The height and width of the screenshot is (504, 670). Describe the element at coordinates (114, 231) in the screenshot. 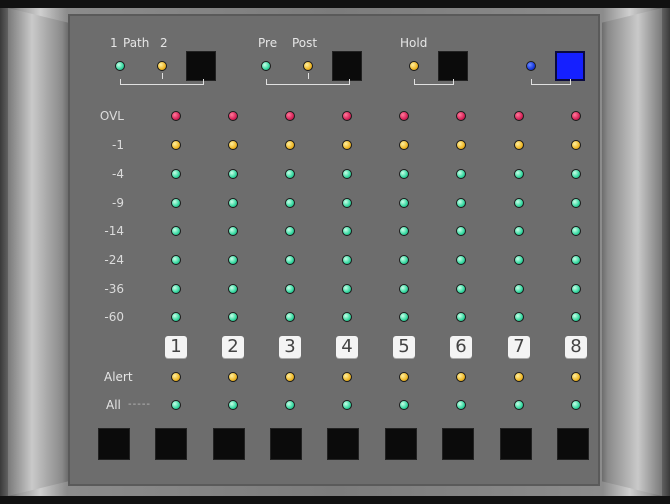

I see `row-label: -14` at that location.